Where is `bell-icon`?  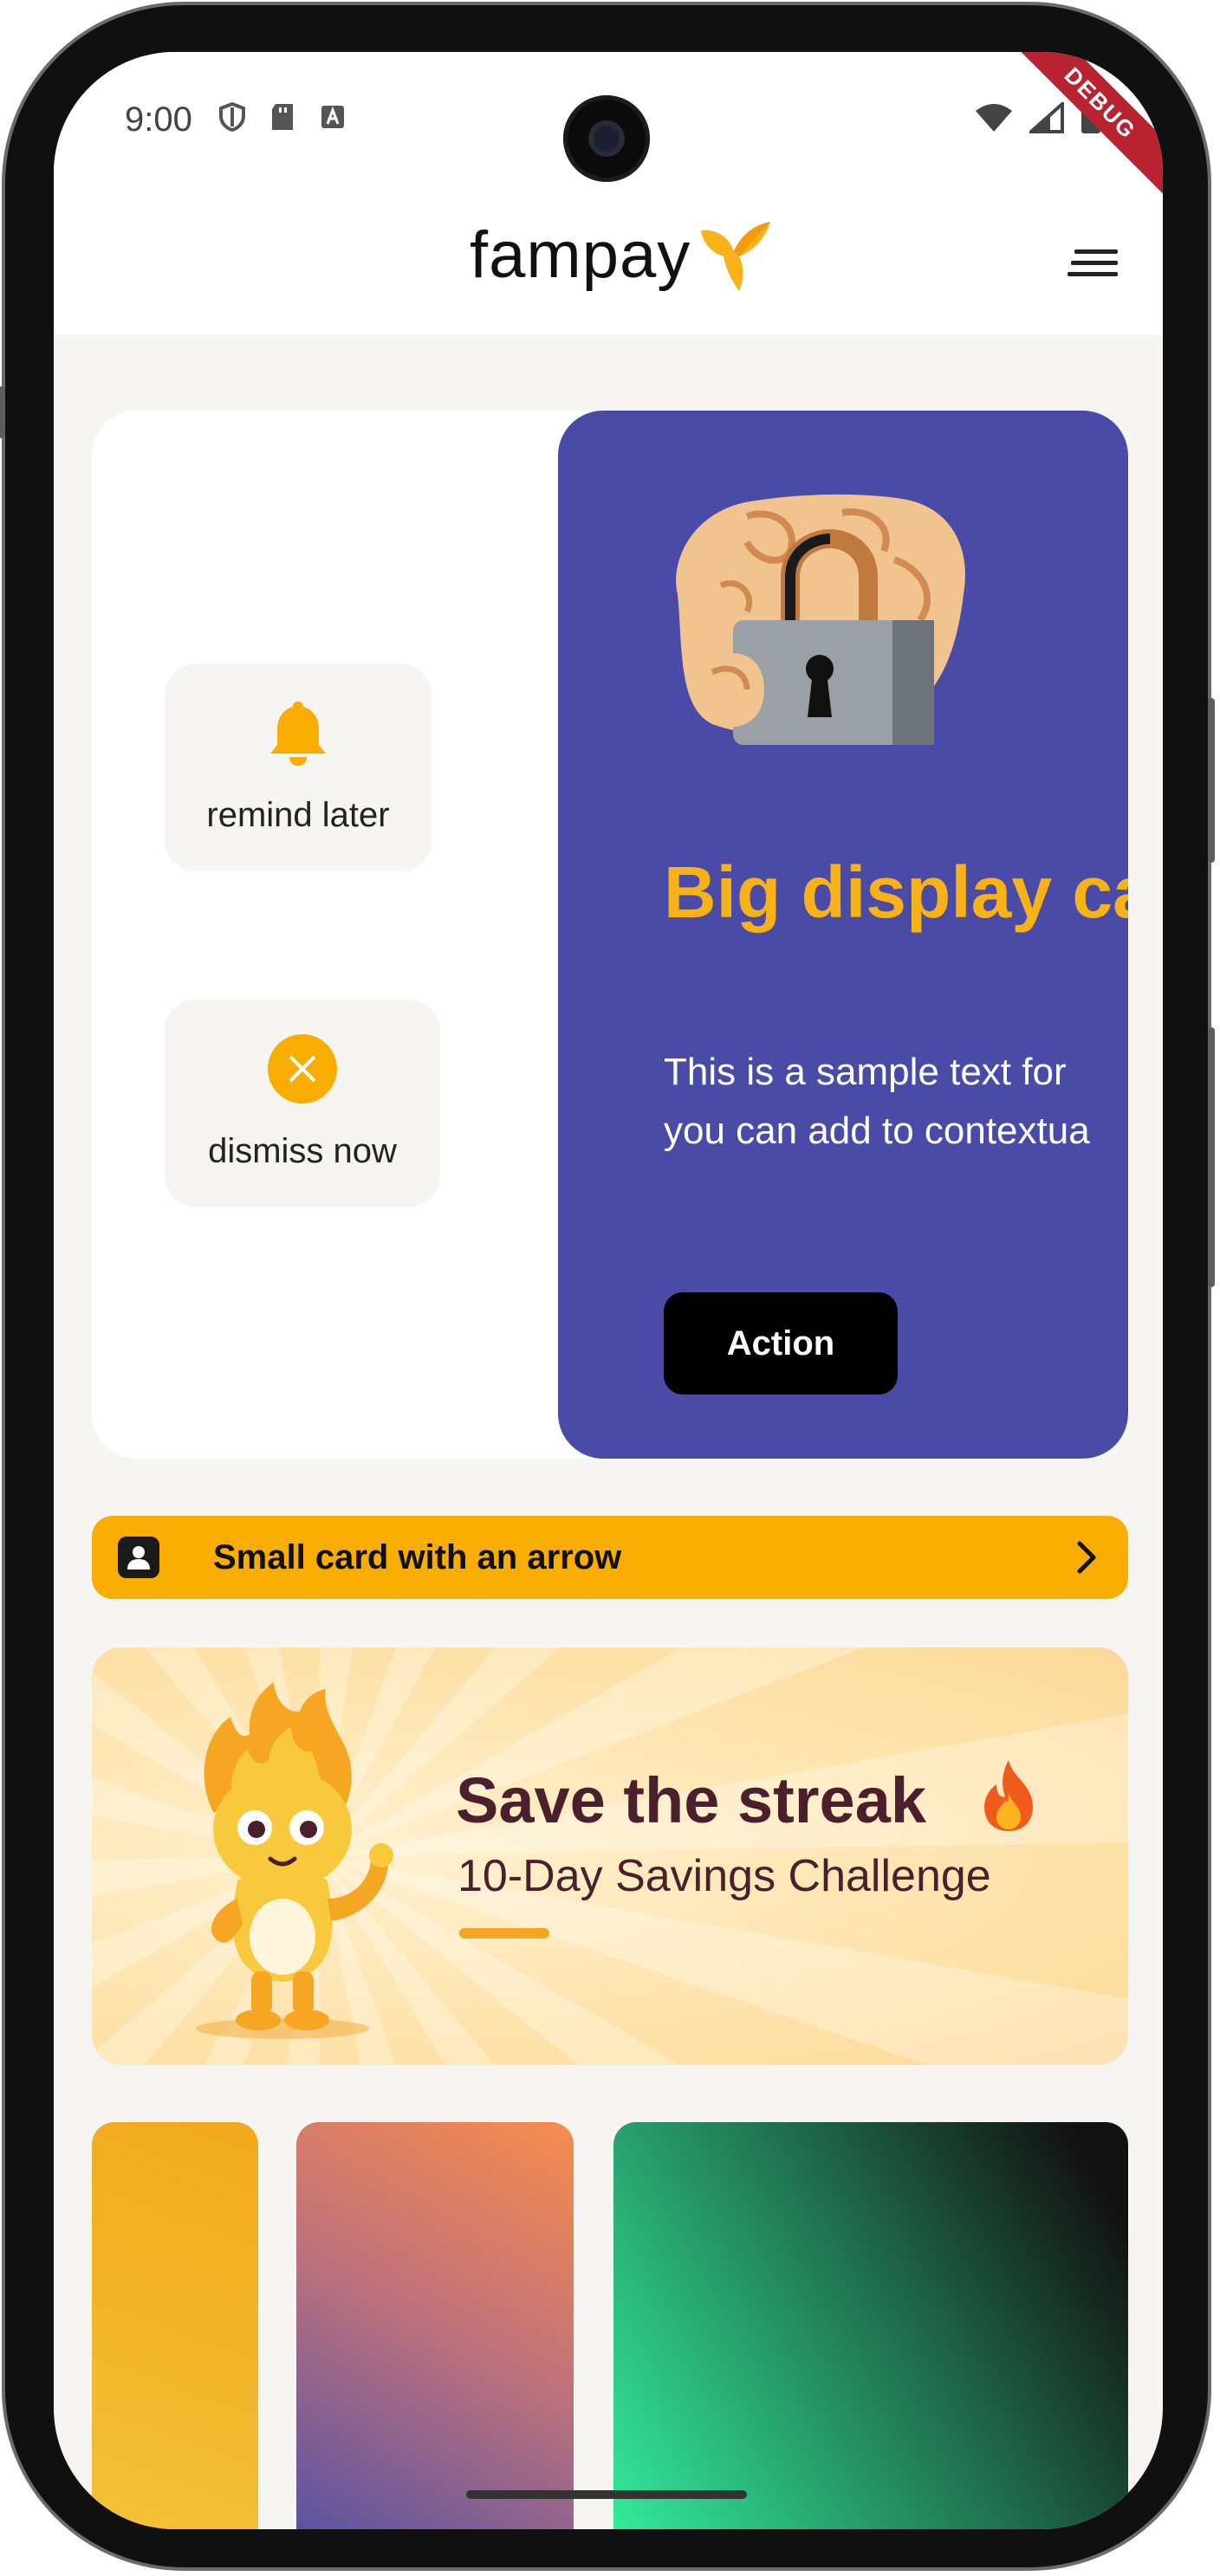 bell-icon is located at coordinates (298, 734).